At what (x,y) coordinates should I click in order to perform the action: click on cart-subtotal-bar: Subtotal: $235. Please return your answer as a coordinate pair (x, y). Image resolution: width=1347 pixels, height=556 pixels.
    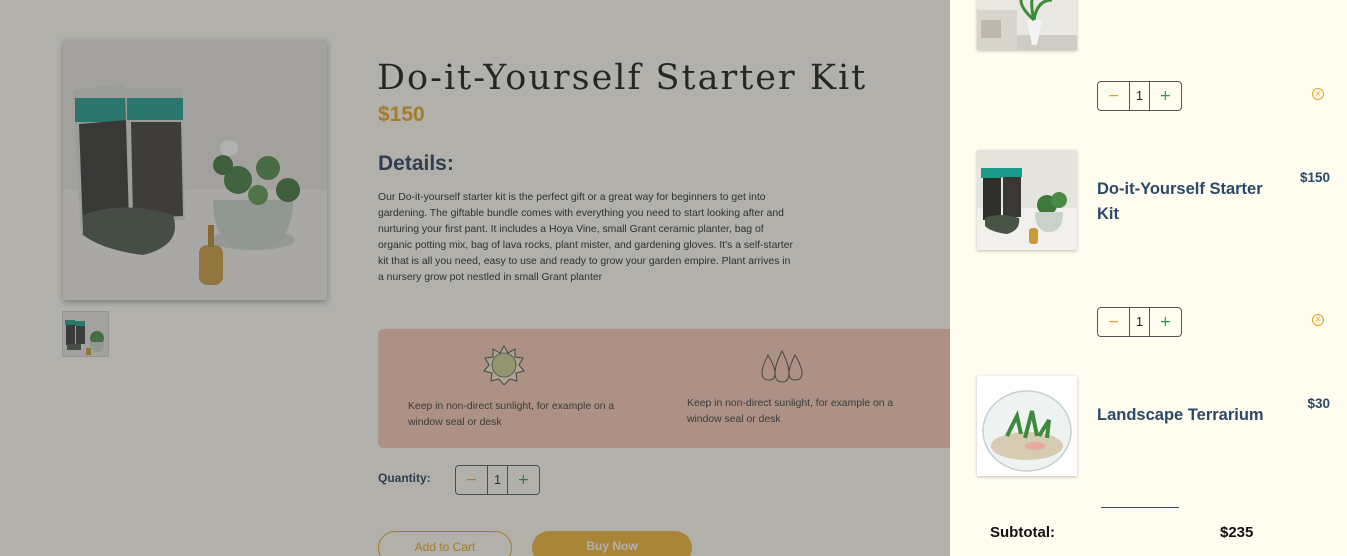
    Looking at the image, I should click on (1148, 534).